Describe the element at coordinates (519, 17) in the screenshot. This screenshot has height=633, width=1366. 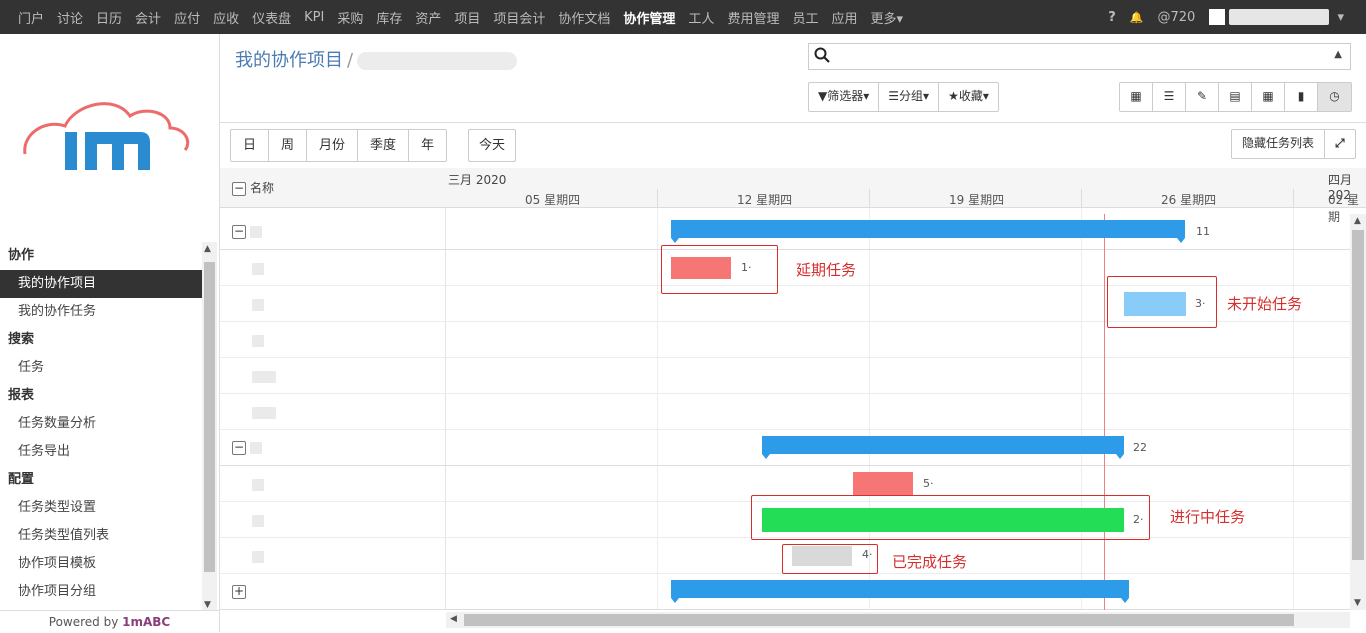
I see `menu-project-accounting: 项目会计` at that location.